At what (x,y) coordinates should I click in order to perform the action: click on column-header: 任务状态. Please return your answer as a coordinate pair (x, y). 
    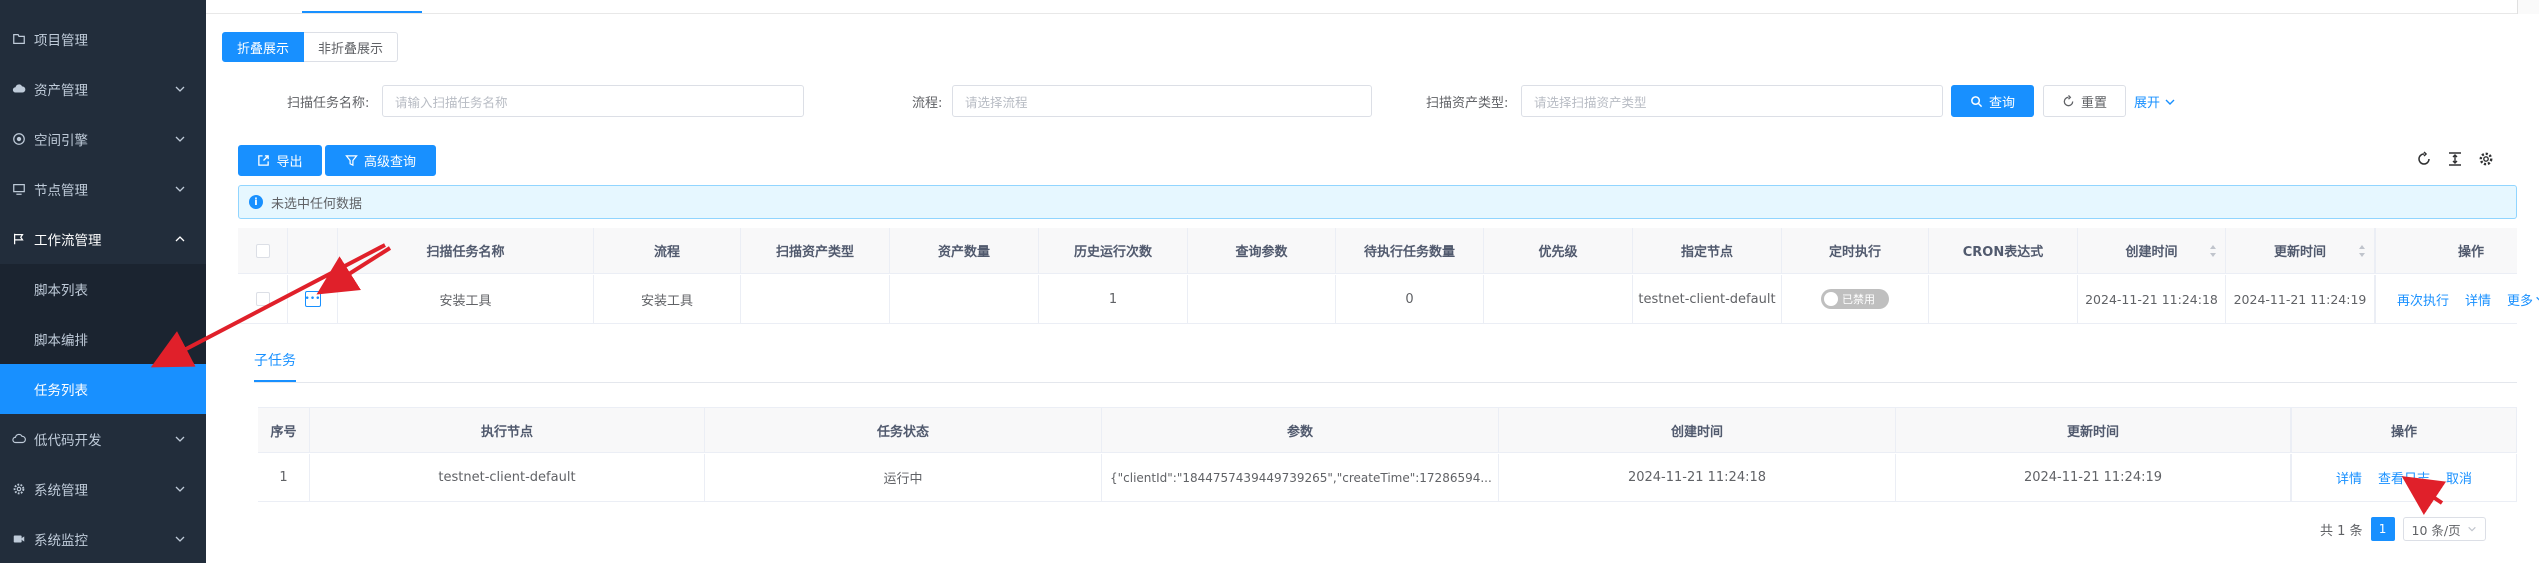
    Looking at the image, I should click on (903, 430).